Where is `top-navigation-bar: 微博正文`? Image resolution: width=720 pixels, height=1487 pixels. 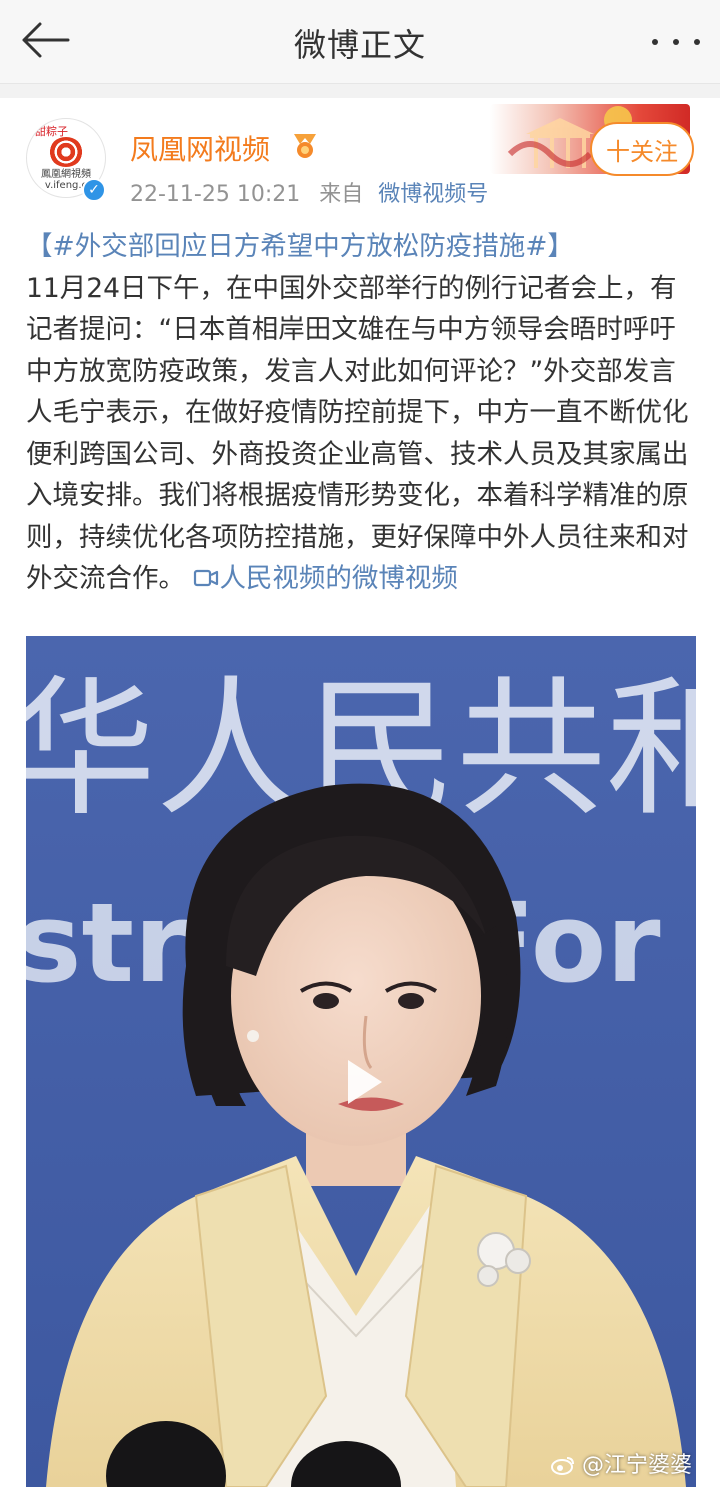
top-navigation-bar: 微博正文 is located at coordinates (360, 42).